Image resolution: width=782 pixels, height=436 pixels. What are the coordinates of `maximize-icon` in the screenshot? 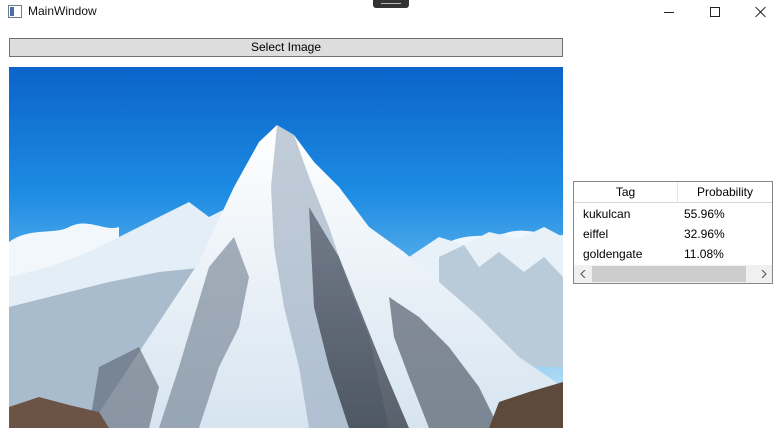 It's located at (715, 12).